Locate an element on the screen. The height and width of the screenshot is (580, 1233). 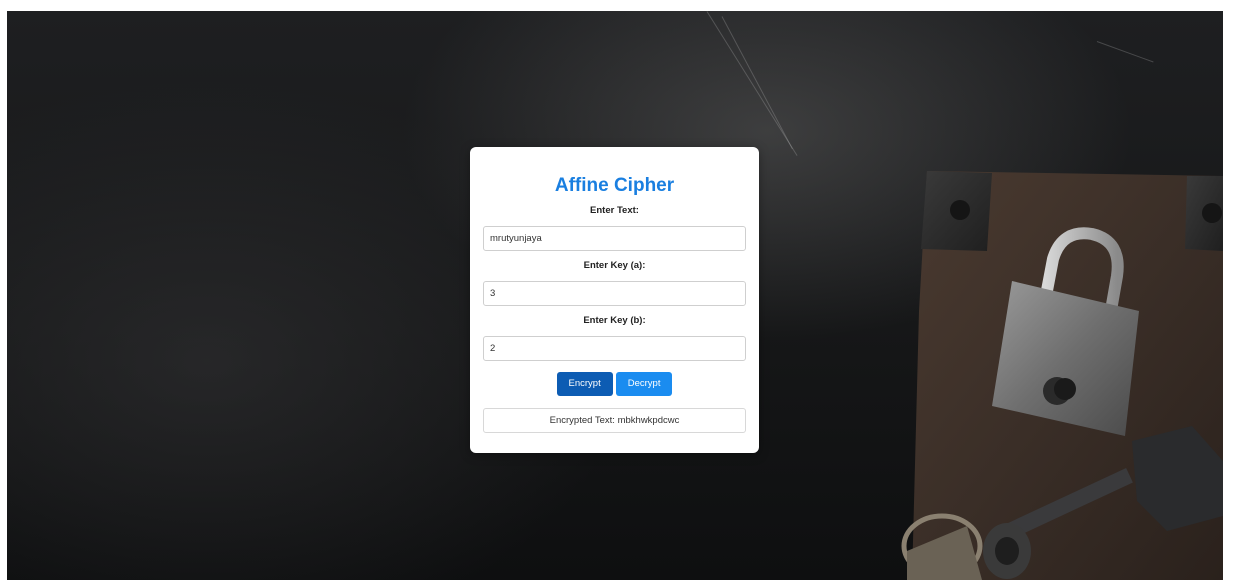
key-a-label: Enter Key (a): is located at coordinates (614, 265).